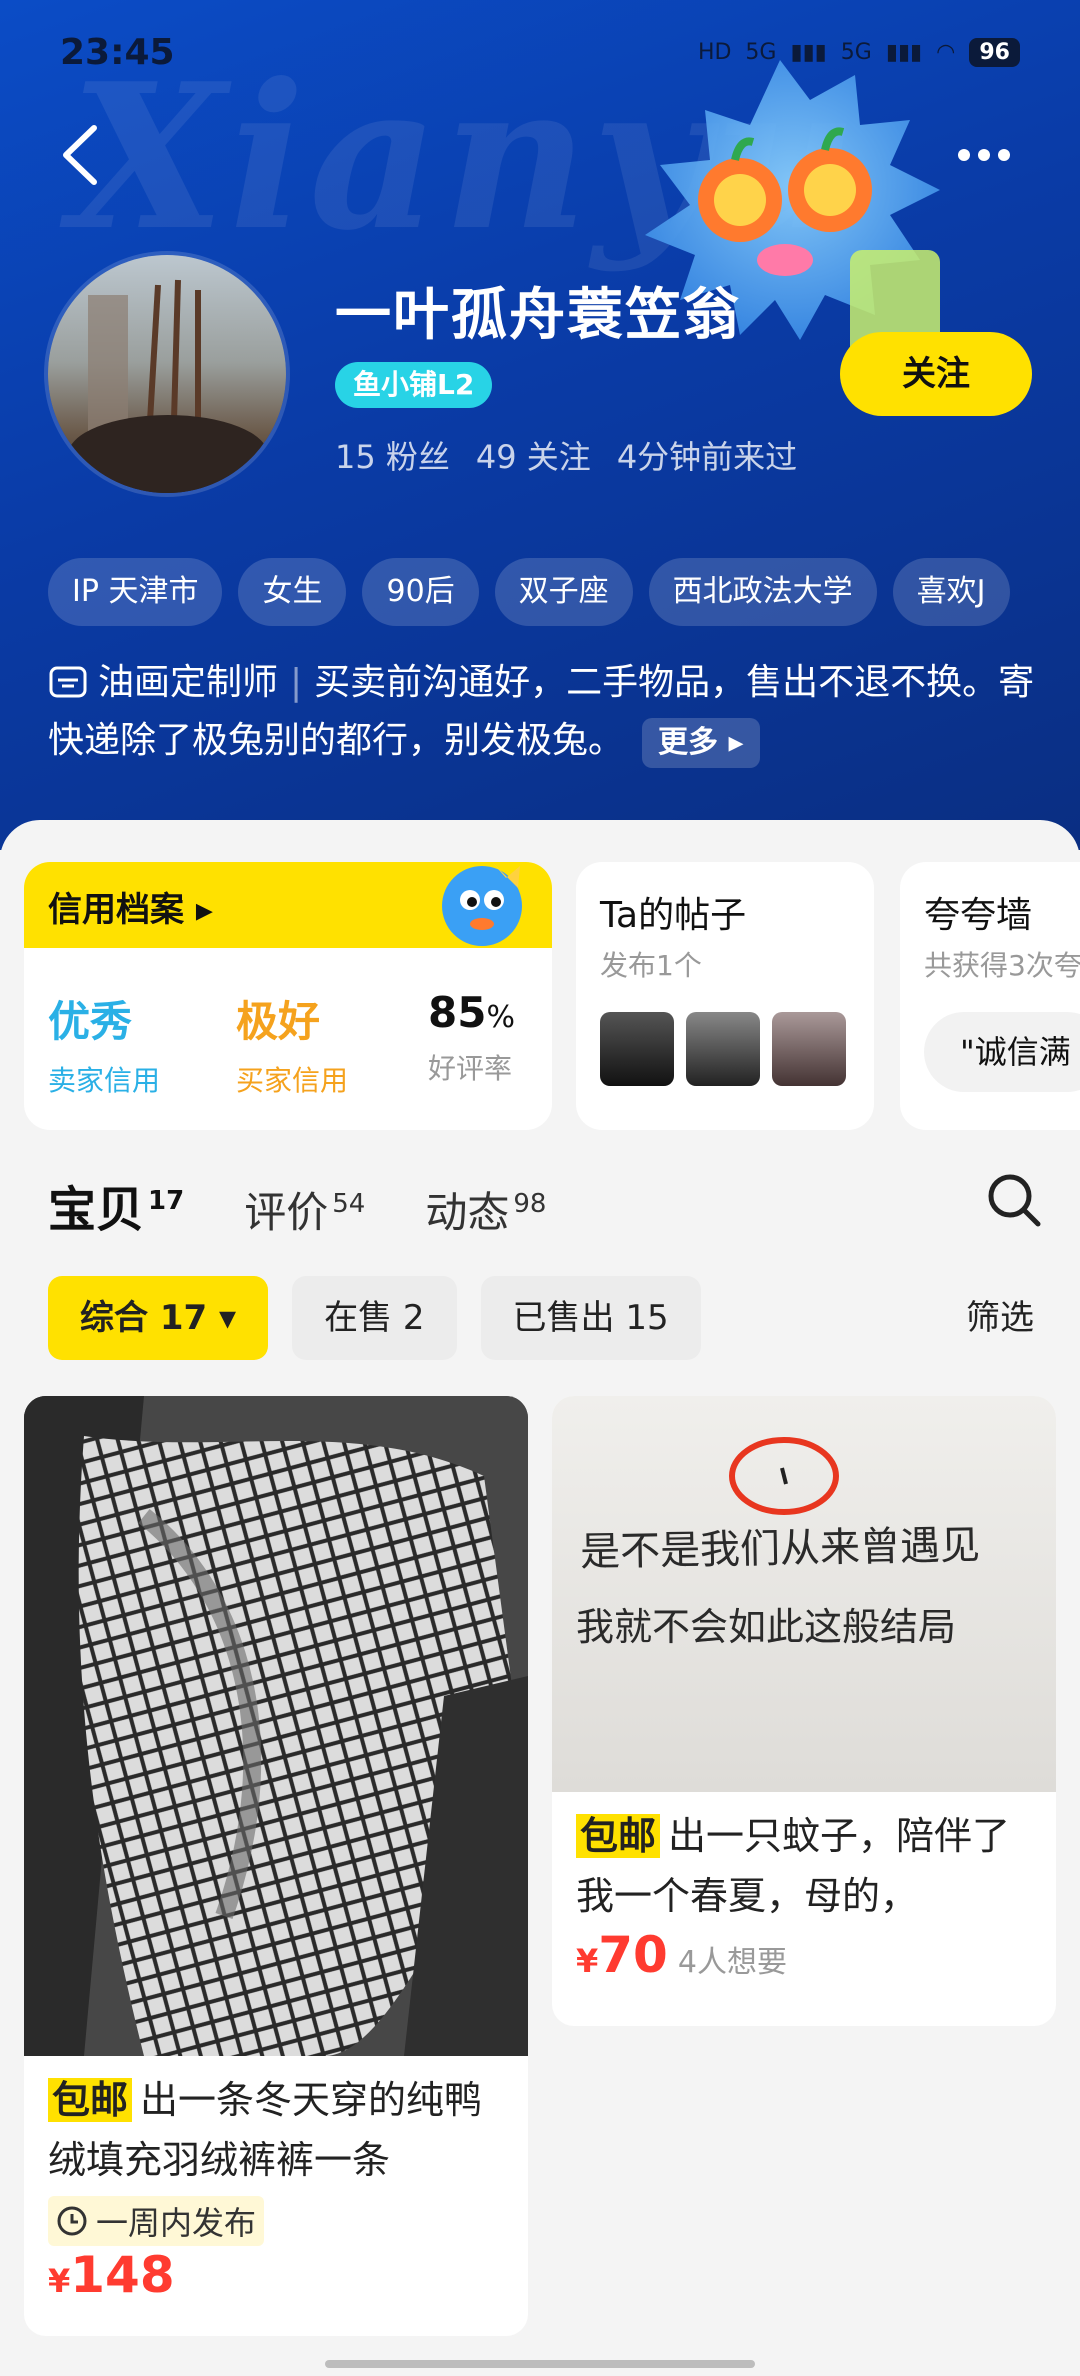 This screenshot has height=2376, width=1080. I want to click on signal-icon-2: ▮▮▮, so click(904, 52).